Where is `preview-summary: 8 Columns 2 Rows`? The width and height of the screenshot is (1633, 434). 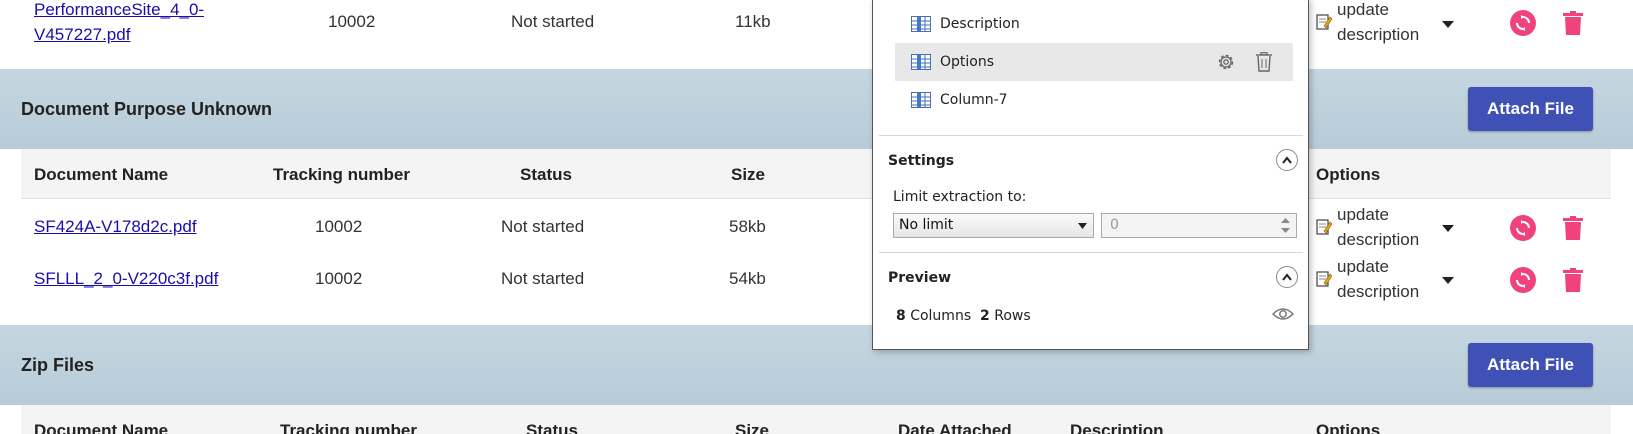 preview-summary: 8 Columns 2 Rows is located at coordinates (963, 316).